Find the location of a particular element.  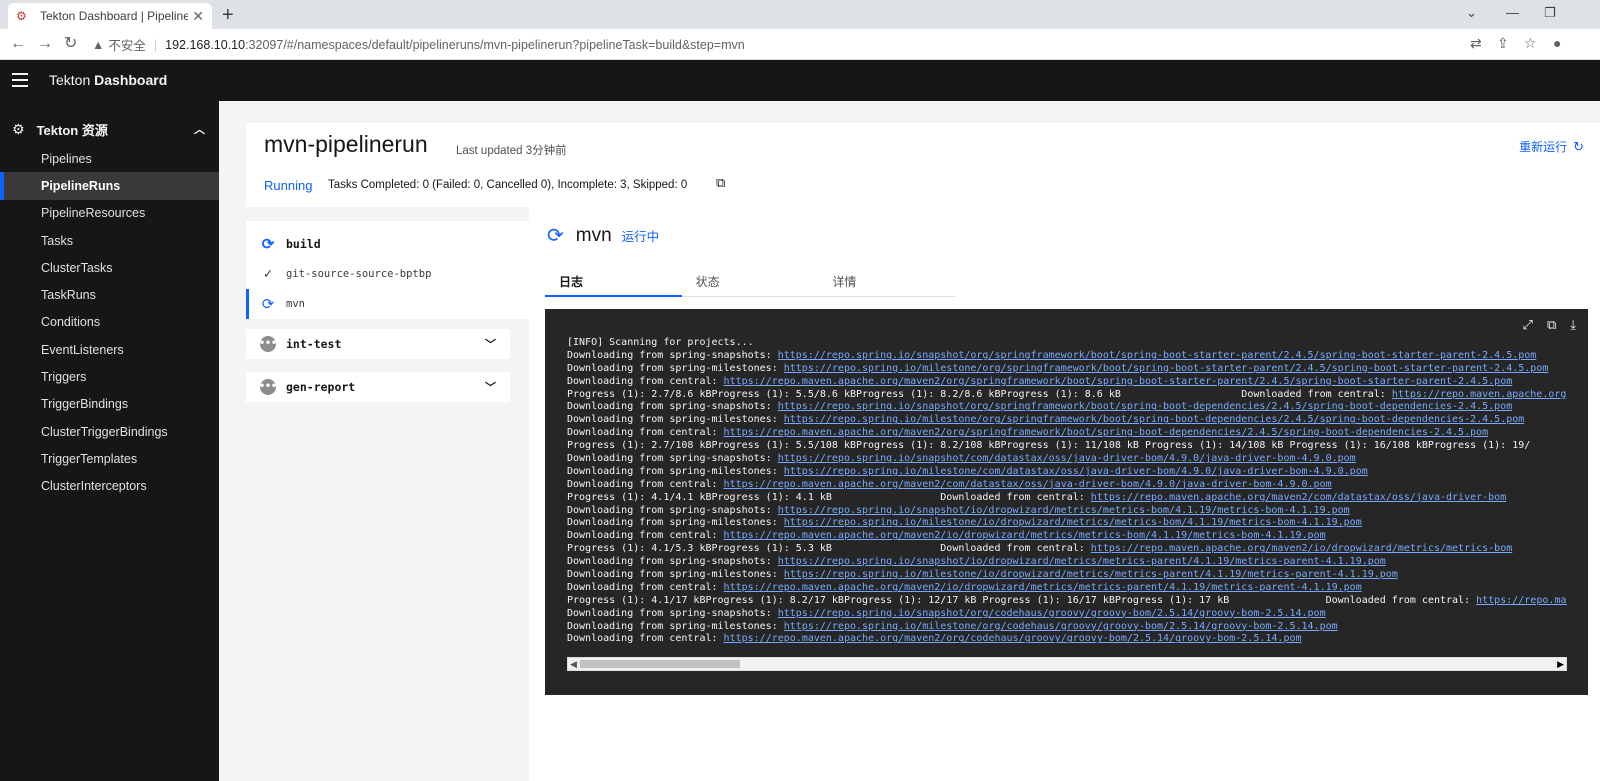

log-toolbar: ⤢ ⧉ ⤓ is located at coordinates (1549, 325).